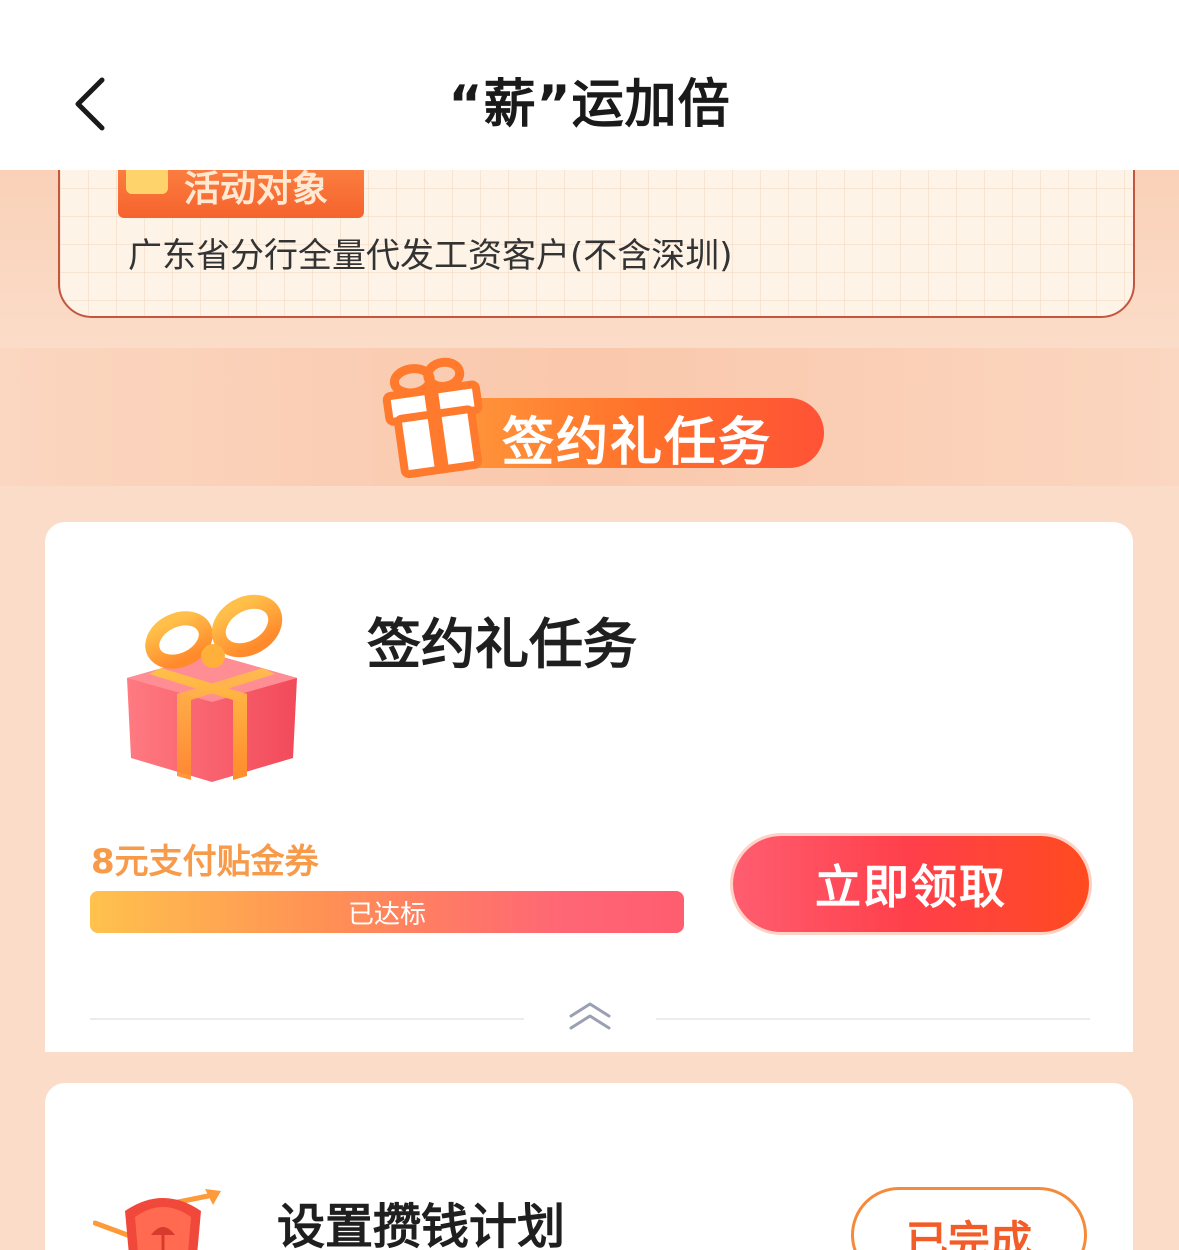 This screenshot has width=1179, height=1250. I want to click on gift-illustration-icon, so click(212, 688).